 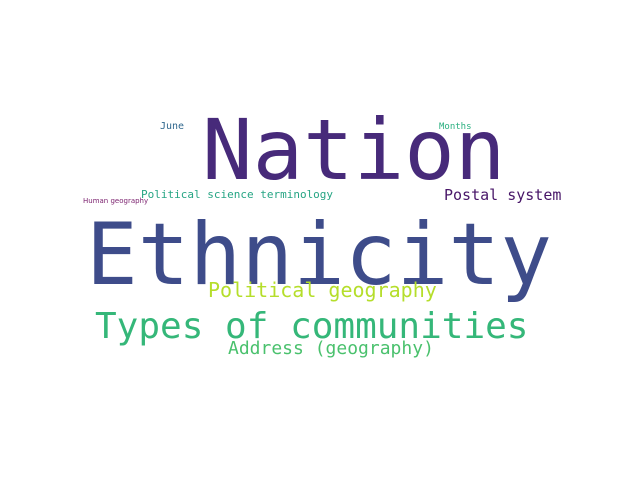 What do you see at coordinates (503, 195) in the screenshot?
I see `word-postal-system: Postal system` at bounding box center [503, 195].